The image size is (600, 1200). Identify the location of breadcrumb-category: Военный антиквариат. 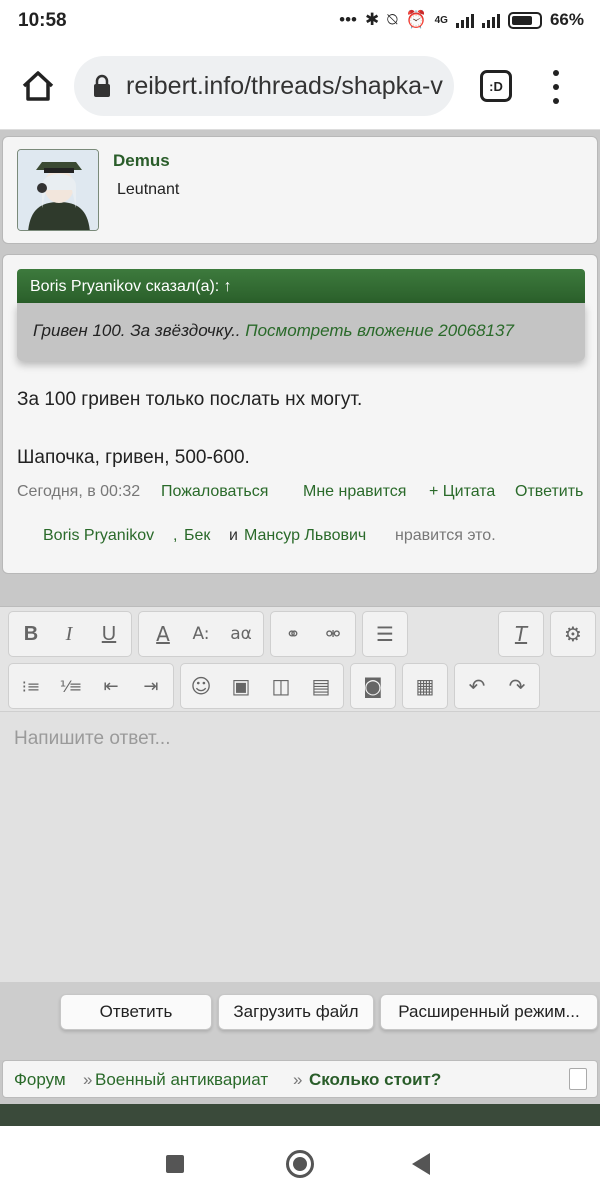
(181, 1080).